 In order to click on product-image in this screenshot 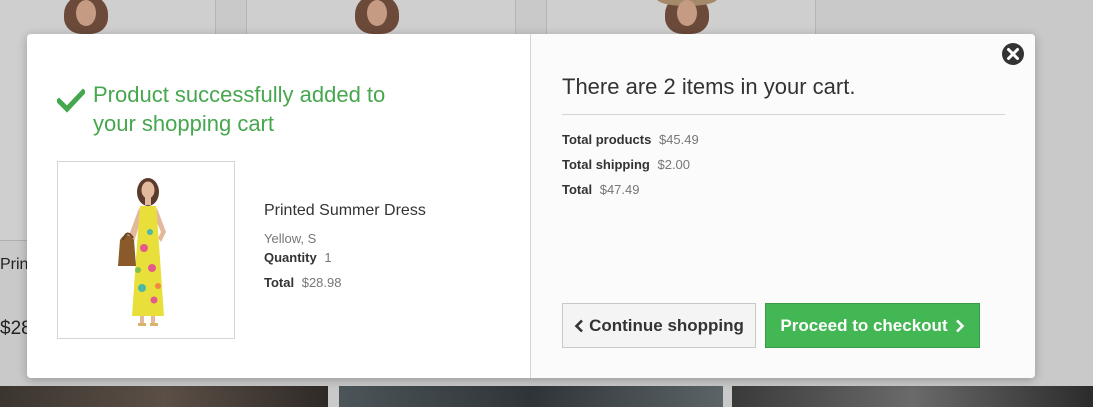, I will do `click(146, 250)`.